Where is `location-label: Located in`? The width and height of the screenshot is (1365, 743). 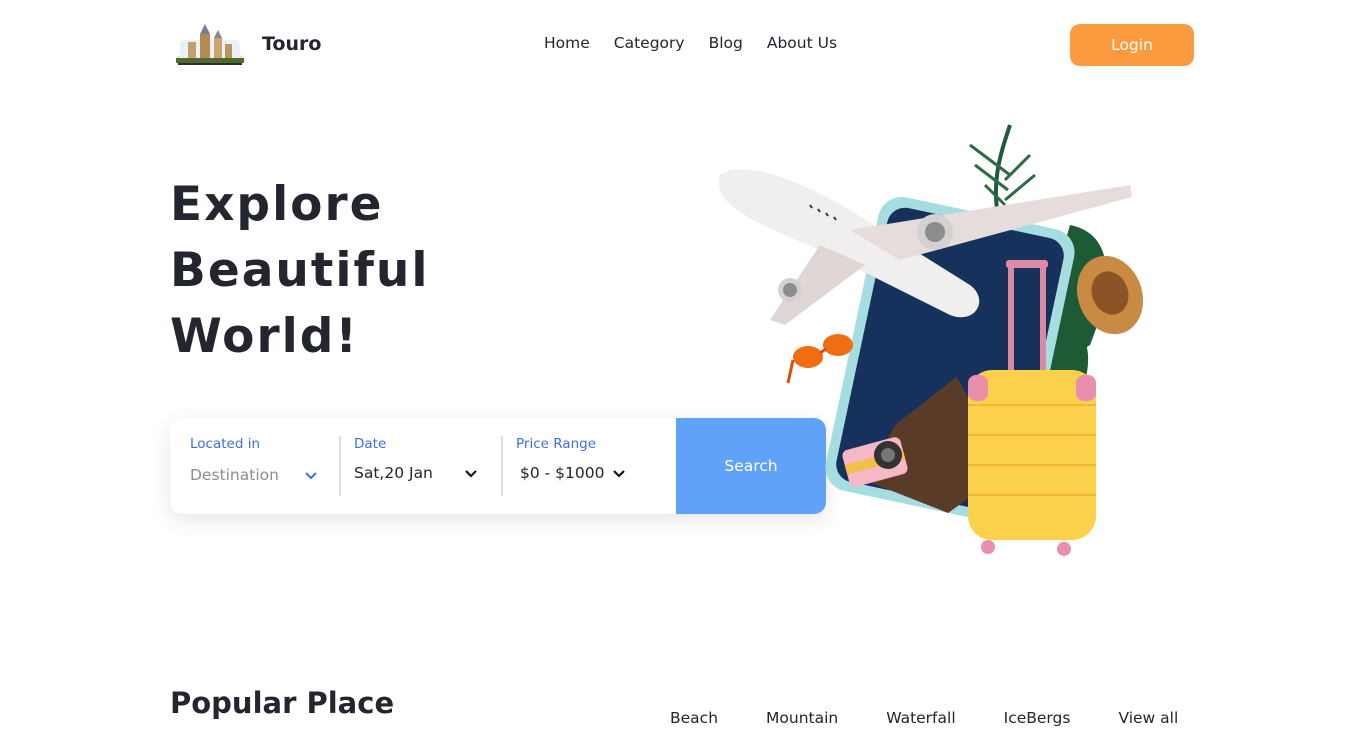
location-label: Located in is located at coordinates (225, 444).